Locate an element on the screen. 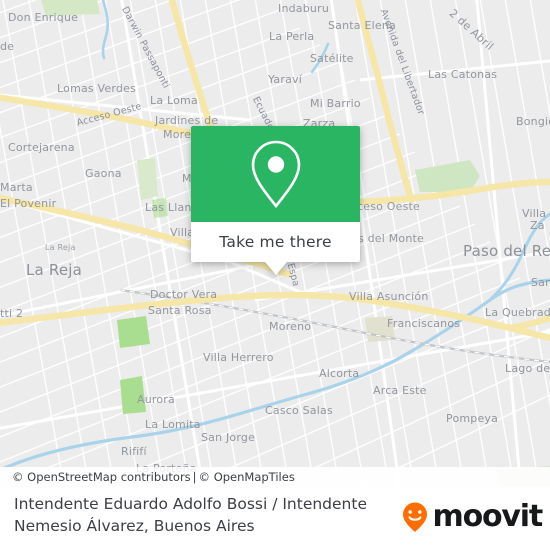 The image size is (550, 550). osm-attribution-link: © OpenStreetMap contributors is located at coordinates (101, 477).